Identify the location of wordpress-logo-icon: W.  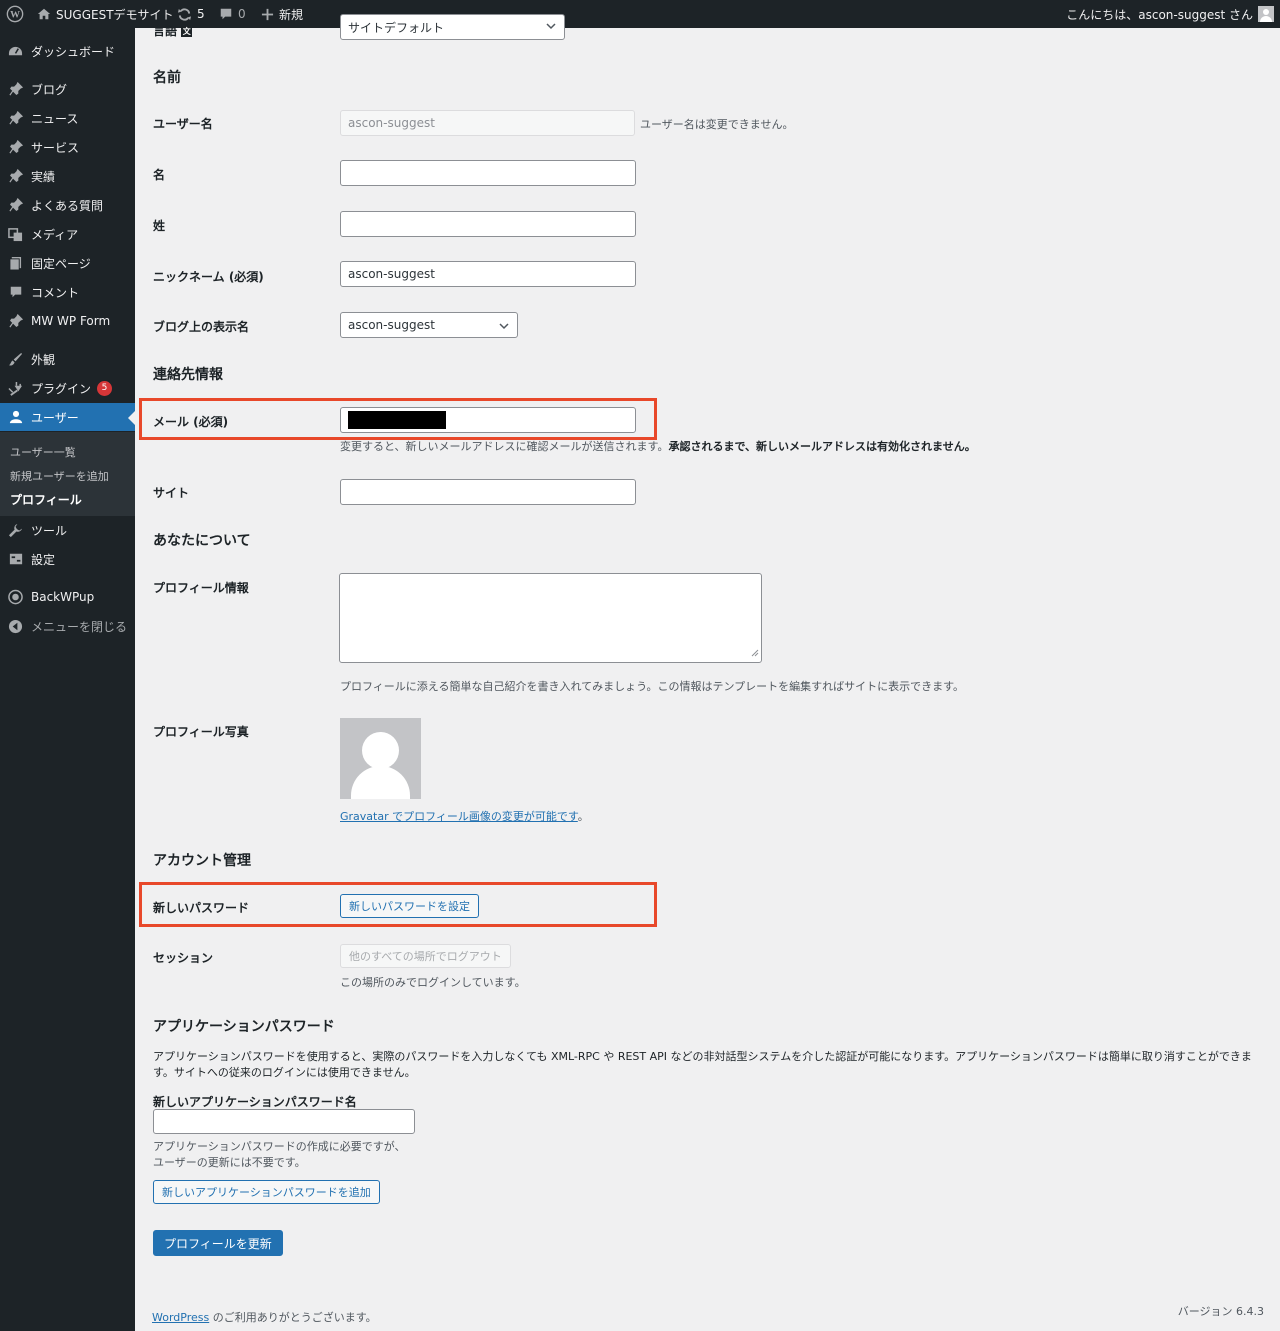
(15, 14).